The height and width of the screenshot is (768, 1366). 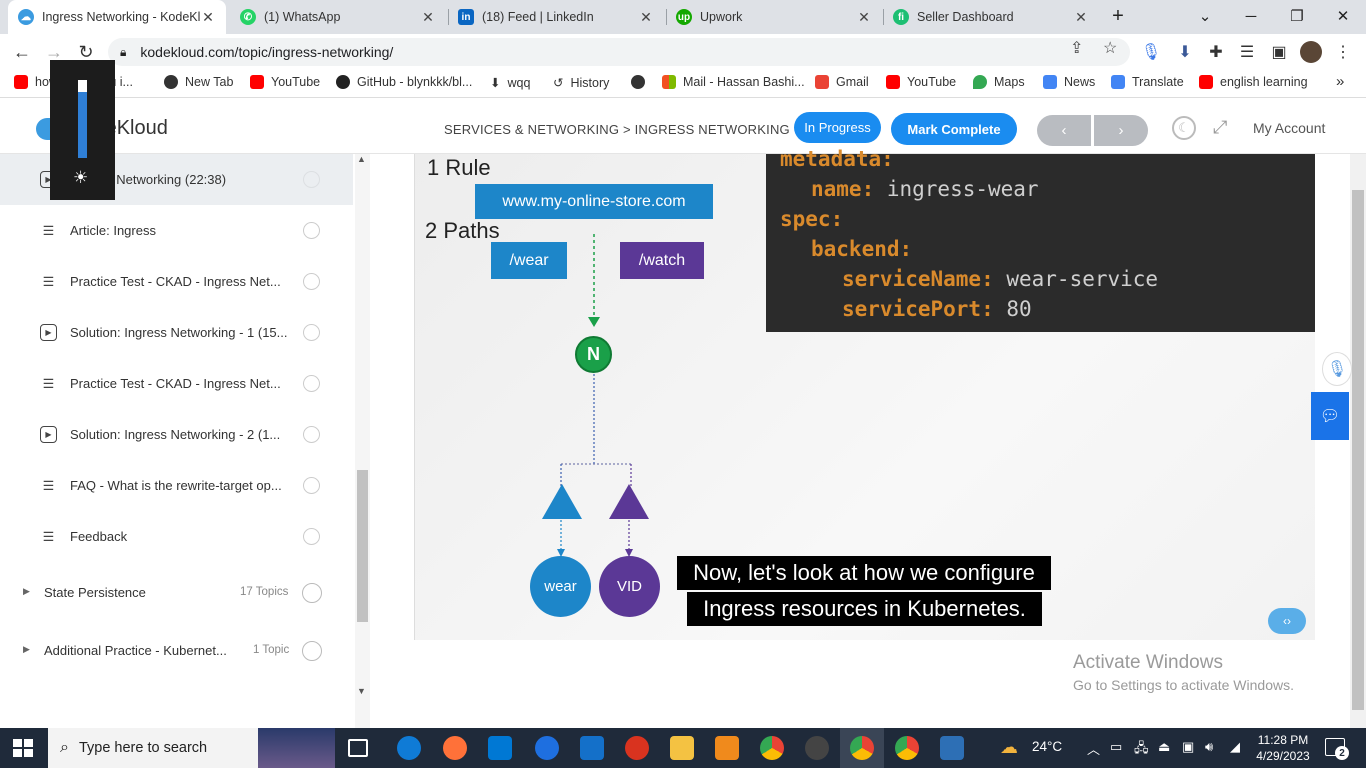 I want to click on tab-kodekloud: ☁ Ingress Networking - KodeKl ✕, so click(x=117, y=17).